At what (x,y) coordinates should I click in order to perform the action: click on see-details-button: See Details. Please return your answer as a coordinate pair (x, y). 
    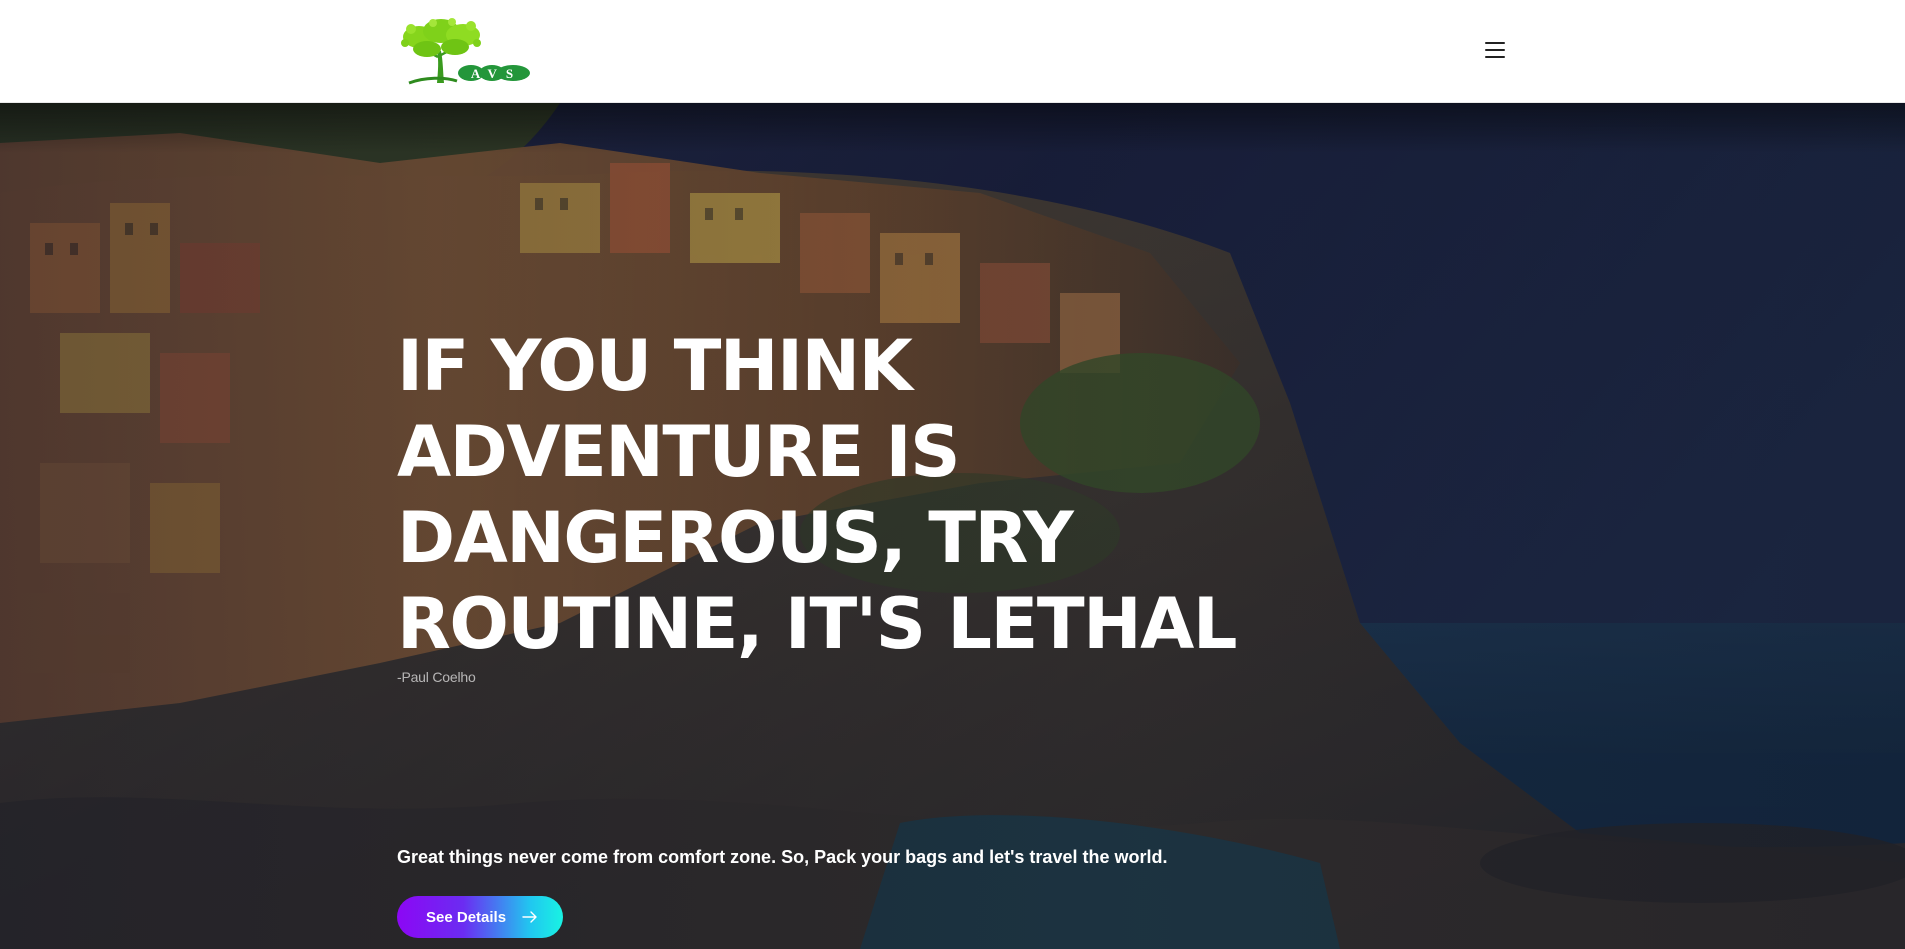
    Looking at the image, I should click on (480, 917).